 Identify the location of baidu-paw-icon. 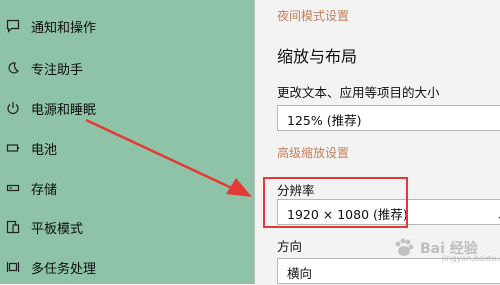
(404, 247).